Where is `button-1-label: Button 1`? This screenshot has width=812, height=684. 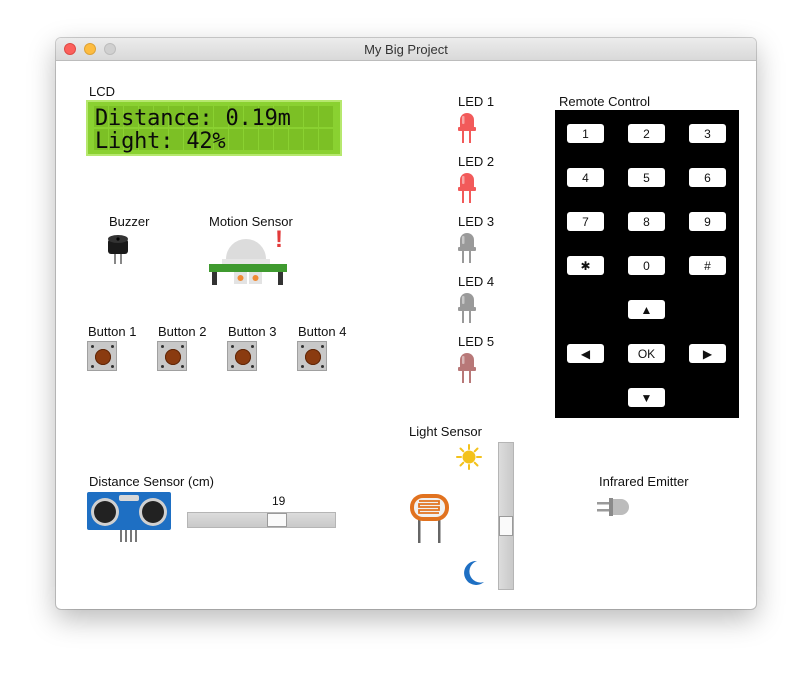 button-1-label: Button 1 is located at coordinates (112, 331).